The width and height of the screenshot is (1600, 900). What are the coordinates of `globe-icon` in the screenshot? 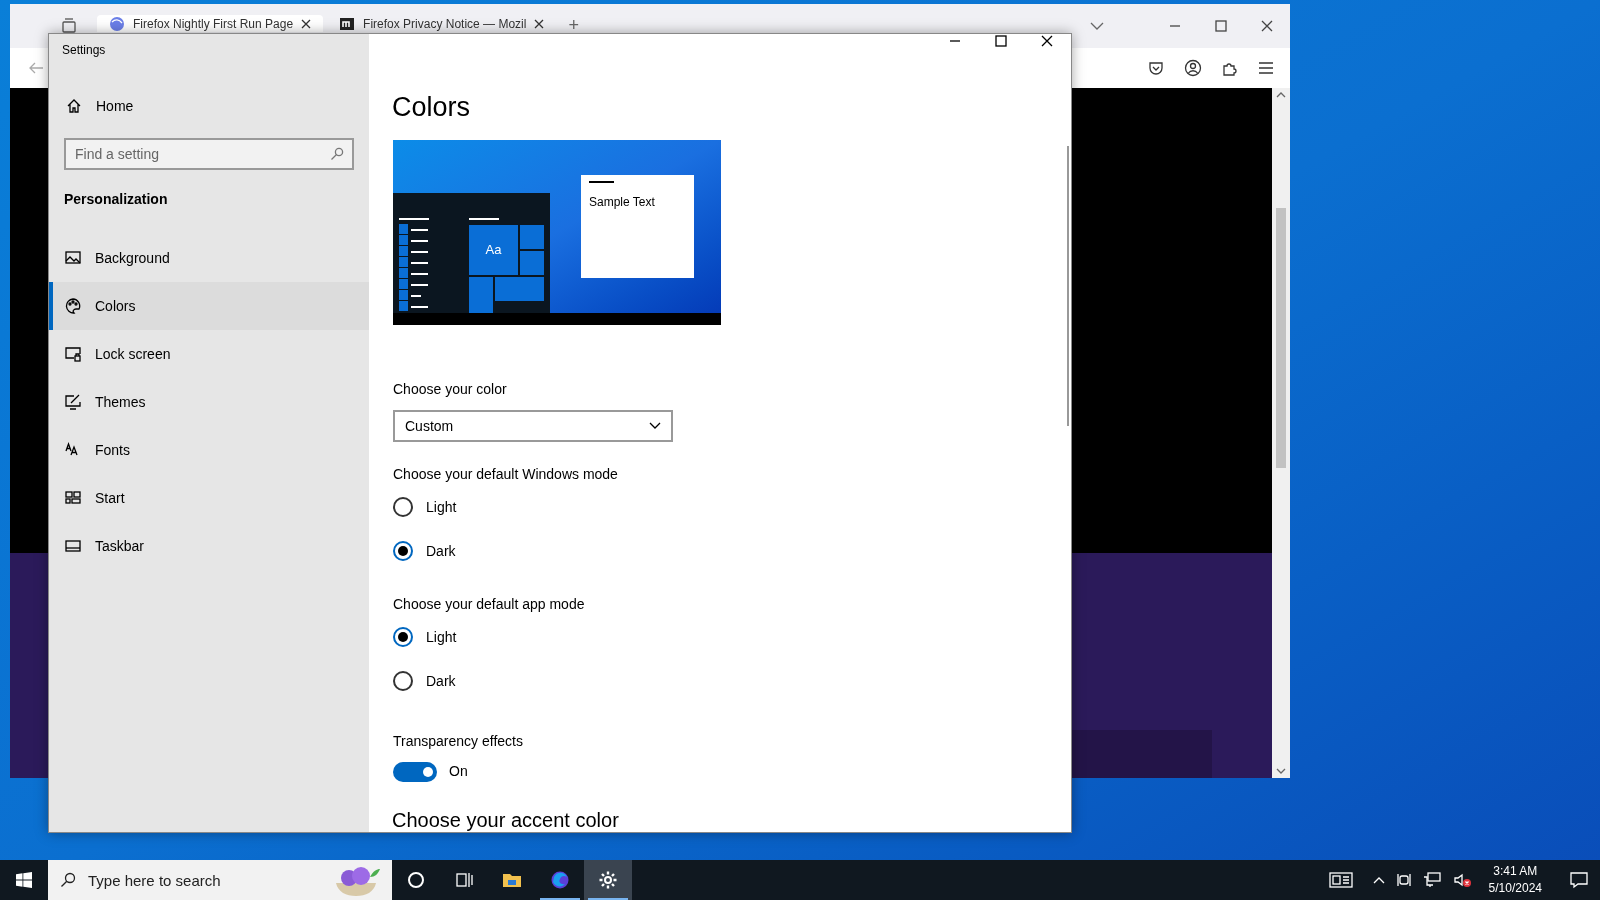 It's located at (117, 23).